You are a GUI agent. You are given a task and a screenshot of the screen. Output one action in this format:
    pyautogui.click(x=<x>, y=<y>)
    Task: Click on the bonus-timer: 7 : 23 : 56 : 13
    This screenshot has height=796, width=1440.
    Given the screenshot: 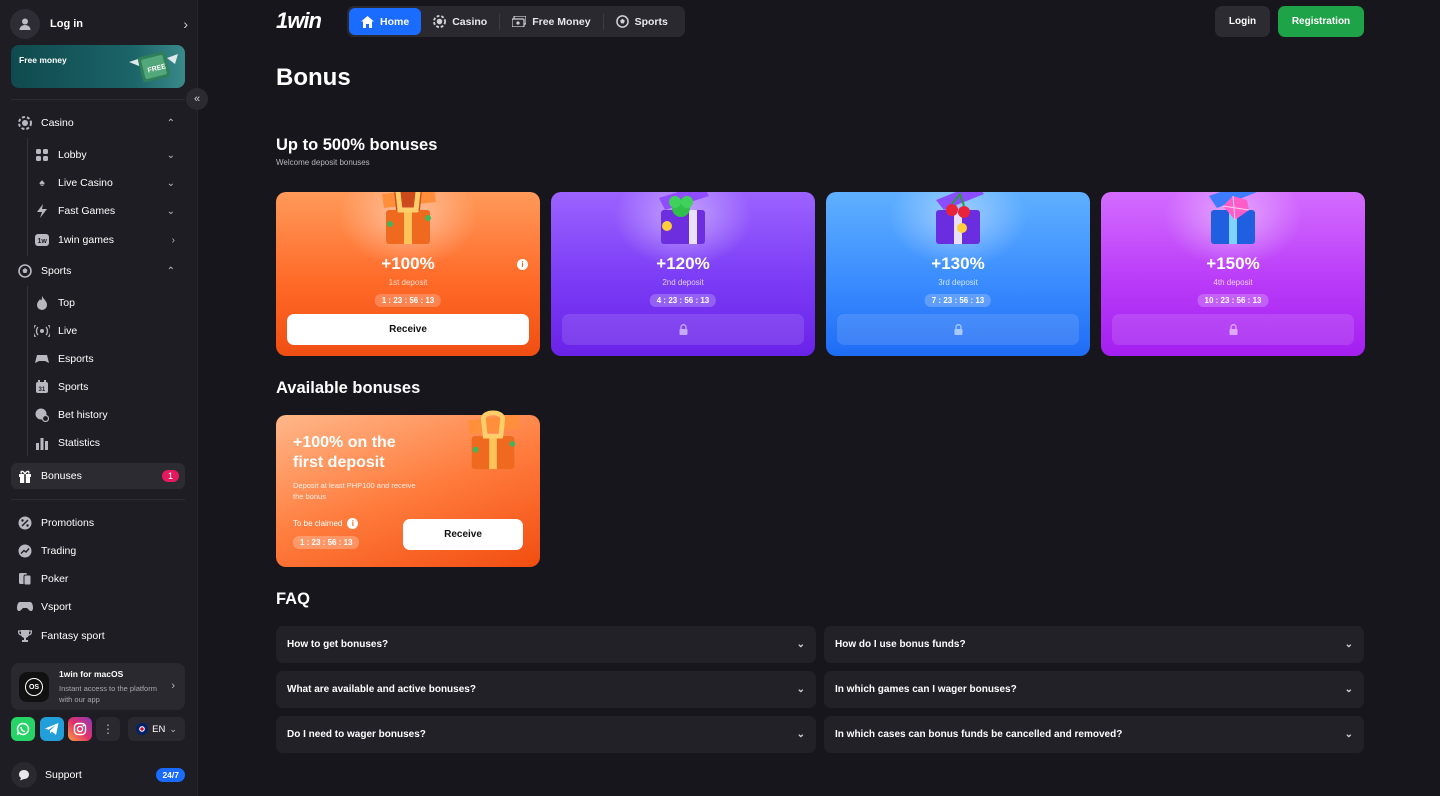 What is the action you would take?
    pyautogui.click(x=958, y=300)
    